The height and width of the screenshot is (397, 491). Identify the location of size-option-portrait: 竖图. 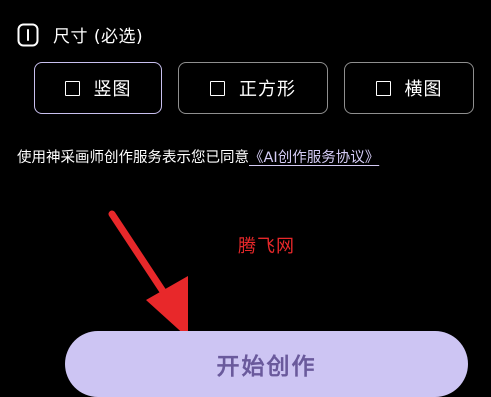
(98, 88).